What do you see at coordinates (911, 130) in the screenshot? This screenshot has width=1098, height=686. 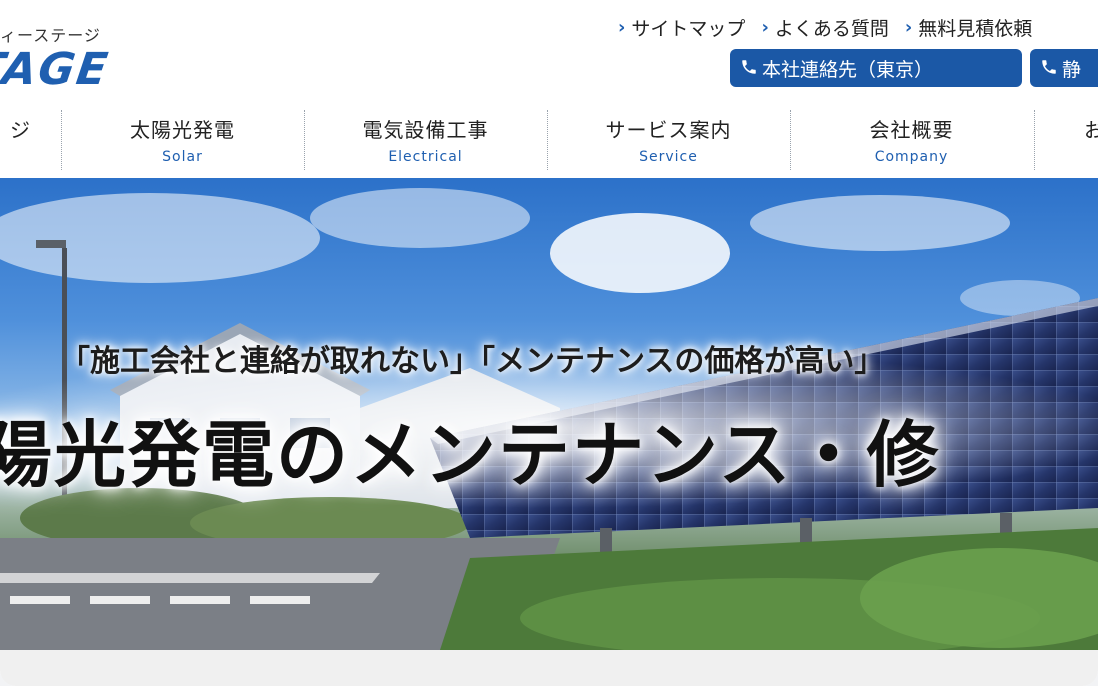 I see `nav-item-label: 会社概要` at bounding box center [911, 130].